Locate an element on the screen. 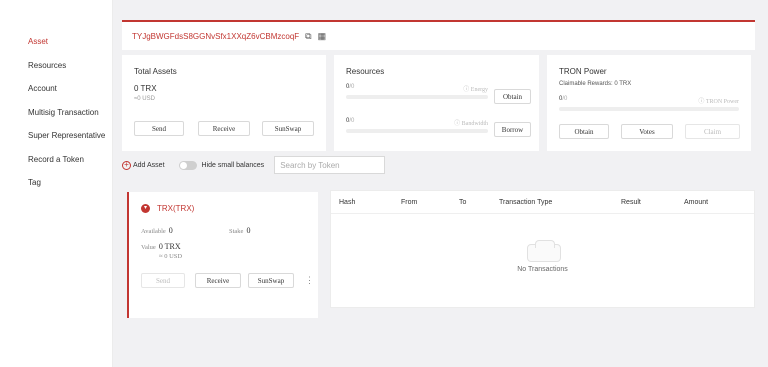 The height and width of the screenshot is (367, 768). hide-small-balances-toggle is located at coordinates (187, 165).